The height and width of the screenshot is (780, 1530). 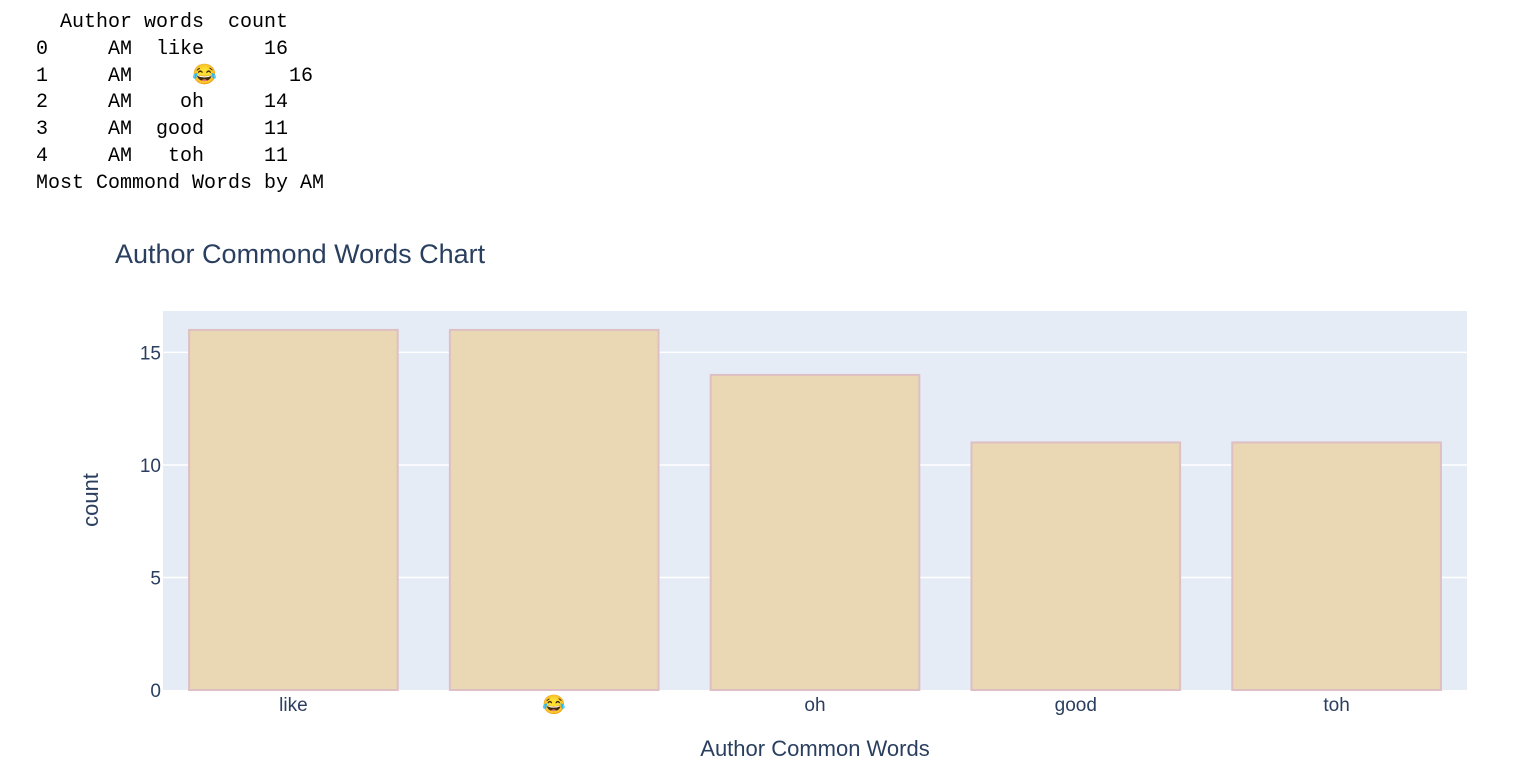 What do you see at coordinates (155, 578) in the screenshot?
I see `y-tick-label: 5` at bounding box center [155, 578].